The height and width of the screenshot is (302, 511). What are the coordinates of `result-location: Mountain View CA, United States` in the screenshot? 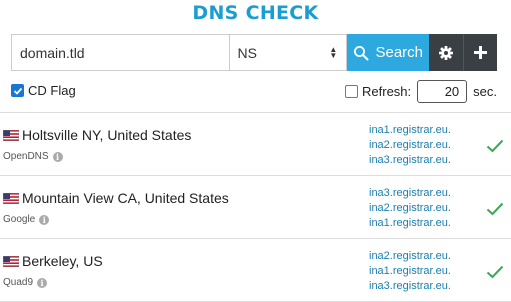 It's located at (125, 198).